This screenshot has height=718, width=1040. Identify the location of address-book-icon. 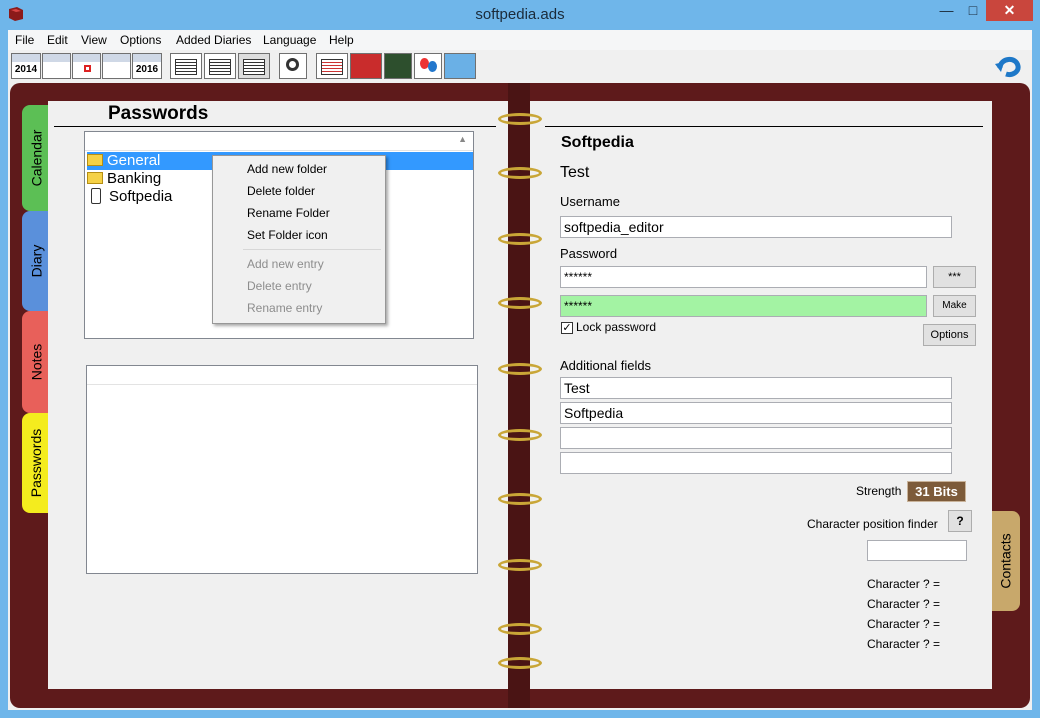
(366, 66).